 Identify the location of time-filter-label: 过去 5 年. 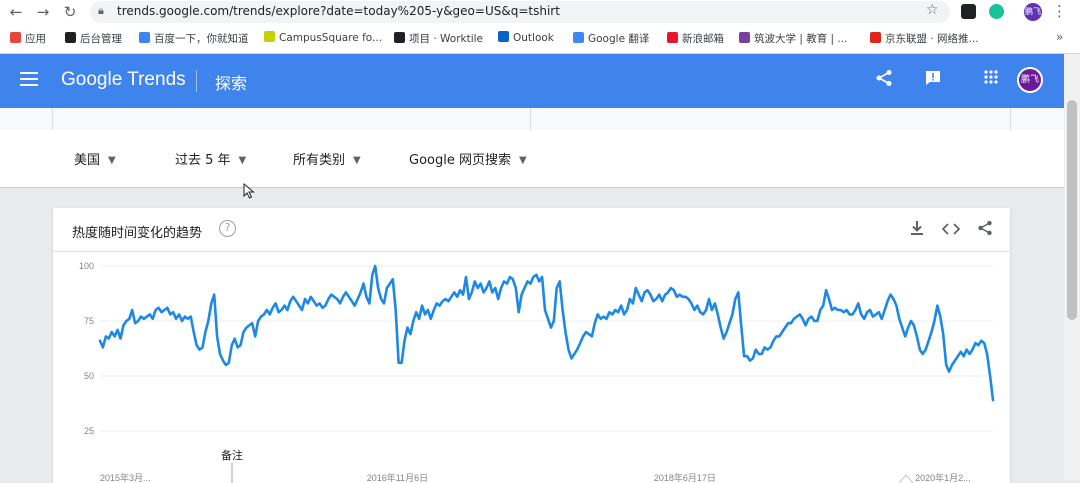
(203, 160).